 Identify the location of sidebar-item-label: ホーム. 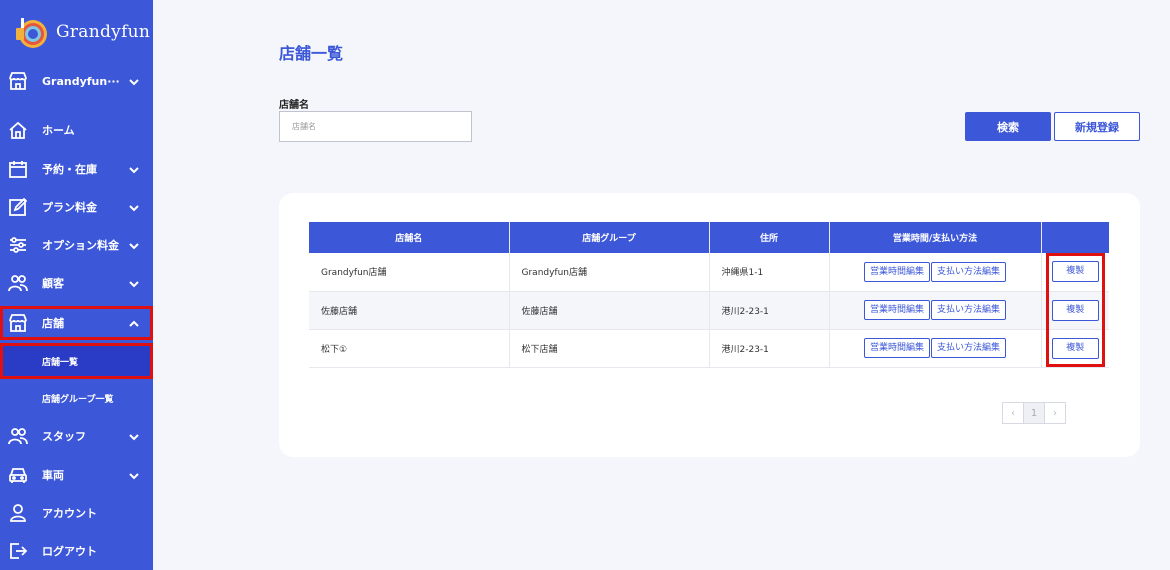
(58, 130).